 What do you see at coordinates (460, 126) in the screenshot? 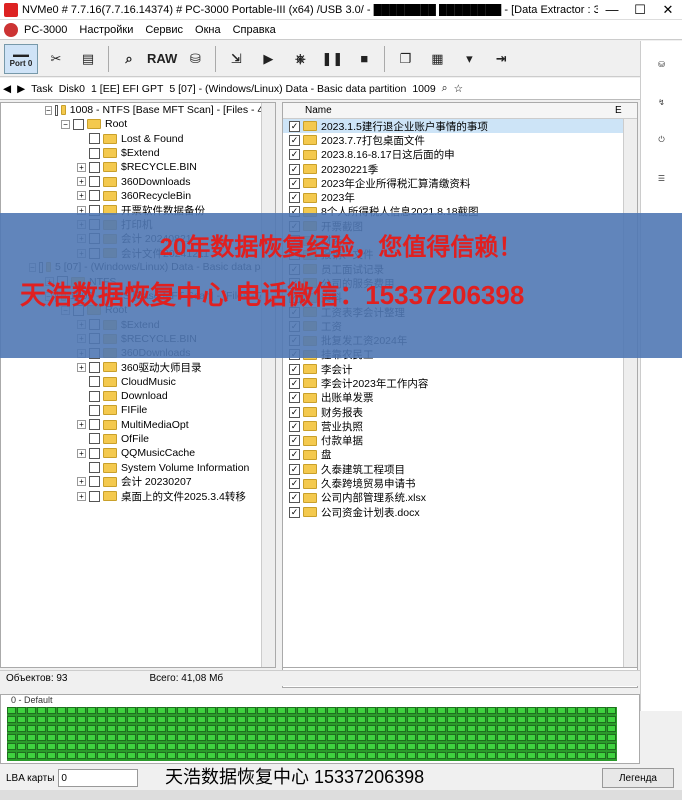
I see `file-row: ✓ 2023.1.5建行退企业账户事情的事项` at bounding box center [460, 126].